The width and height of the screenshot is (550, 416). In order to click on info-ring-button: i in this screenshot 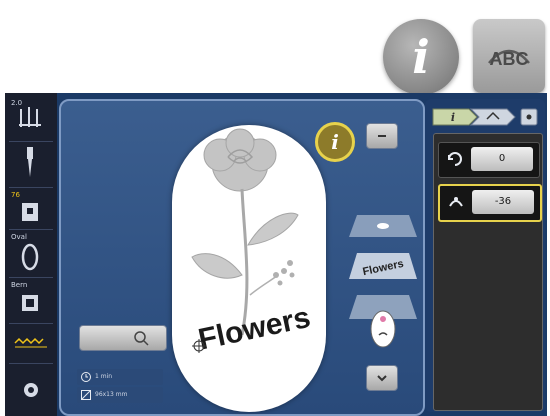, I will do `click(335, 142)`.